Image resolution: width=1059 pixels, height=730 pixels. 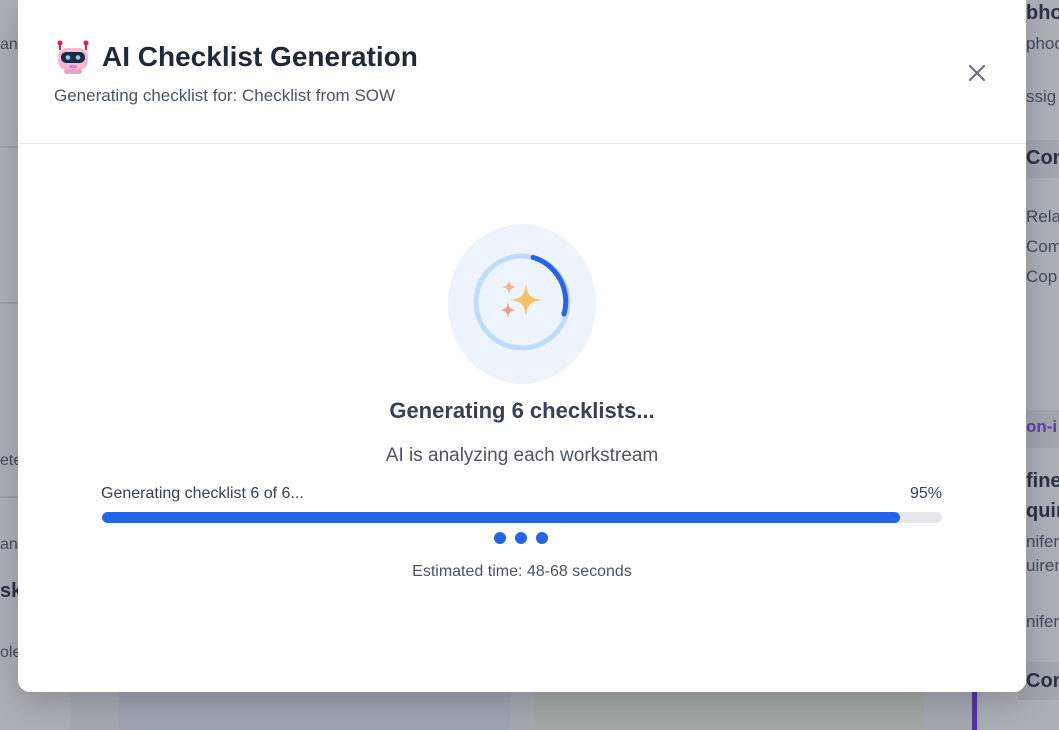 I want to click on progress-bar-fill, so click(x=501, y=517).